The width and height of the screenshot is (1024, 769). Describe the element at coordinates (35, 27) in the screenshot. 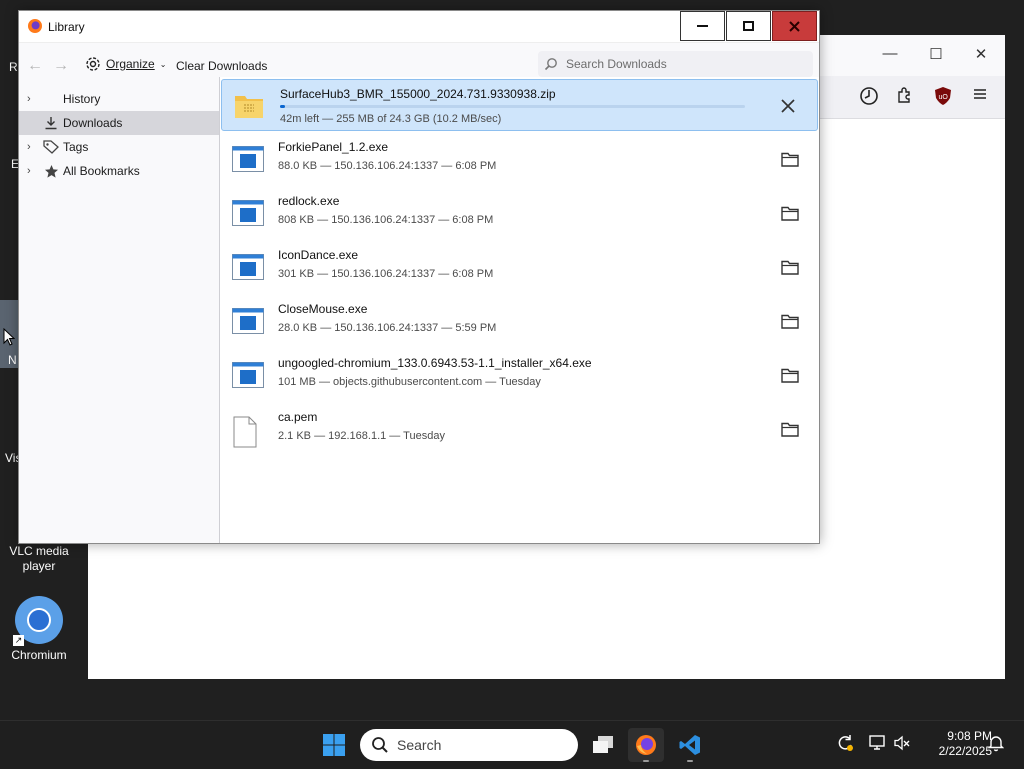

I see `firefox-icon` at that location.